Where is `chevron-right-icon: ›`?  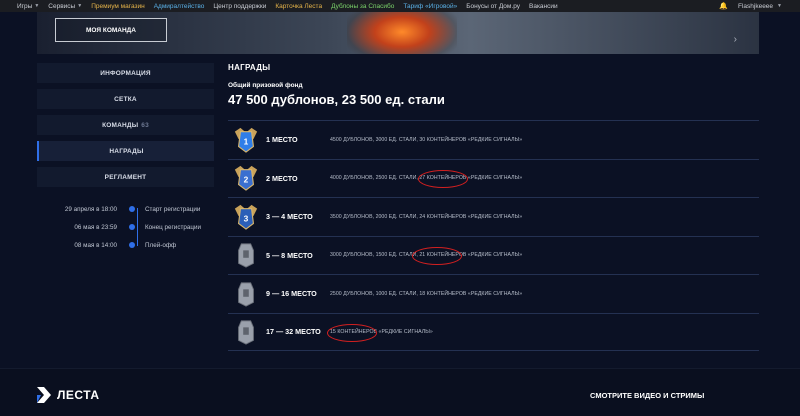 chevron-right-icon: › is located at coordinates (735, 39).